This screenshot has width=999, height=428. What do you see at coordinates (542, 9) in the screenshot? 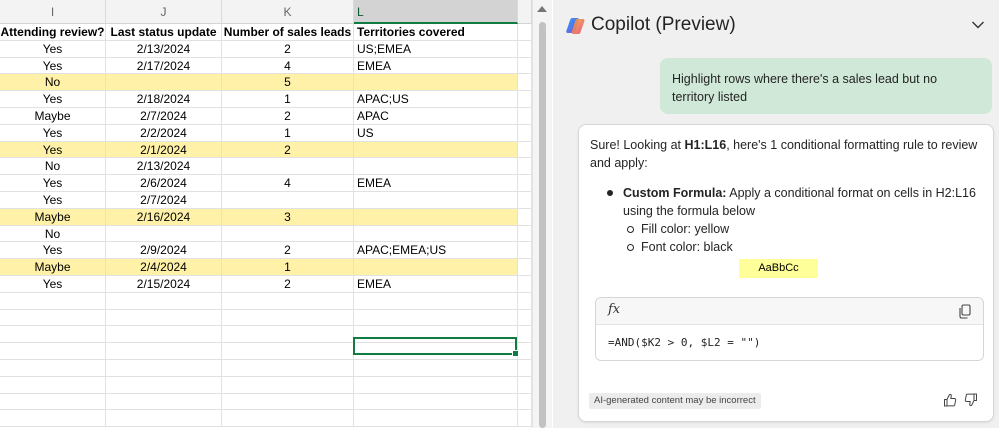
I see `scroll-up-arrow-icon` at bounding box center [542, 9].